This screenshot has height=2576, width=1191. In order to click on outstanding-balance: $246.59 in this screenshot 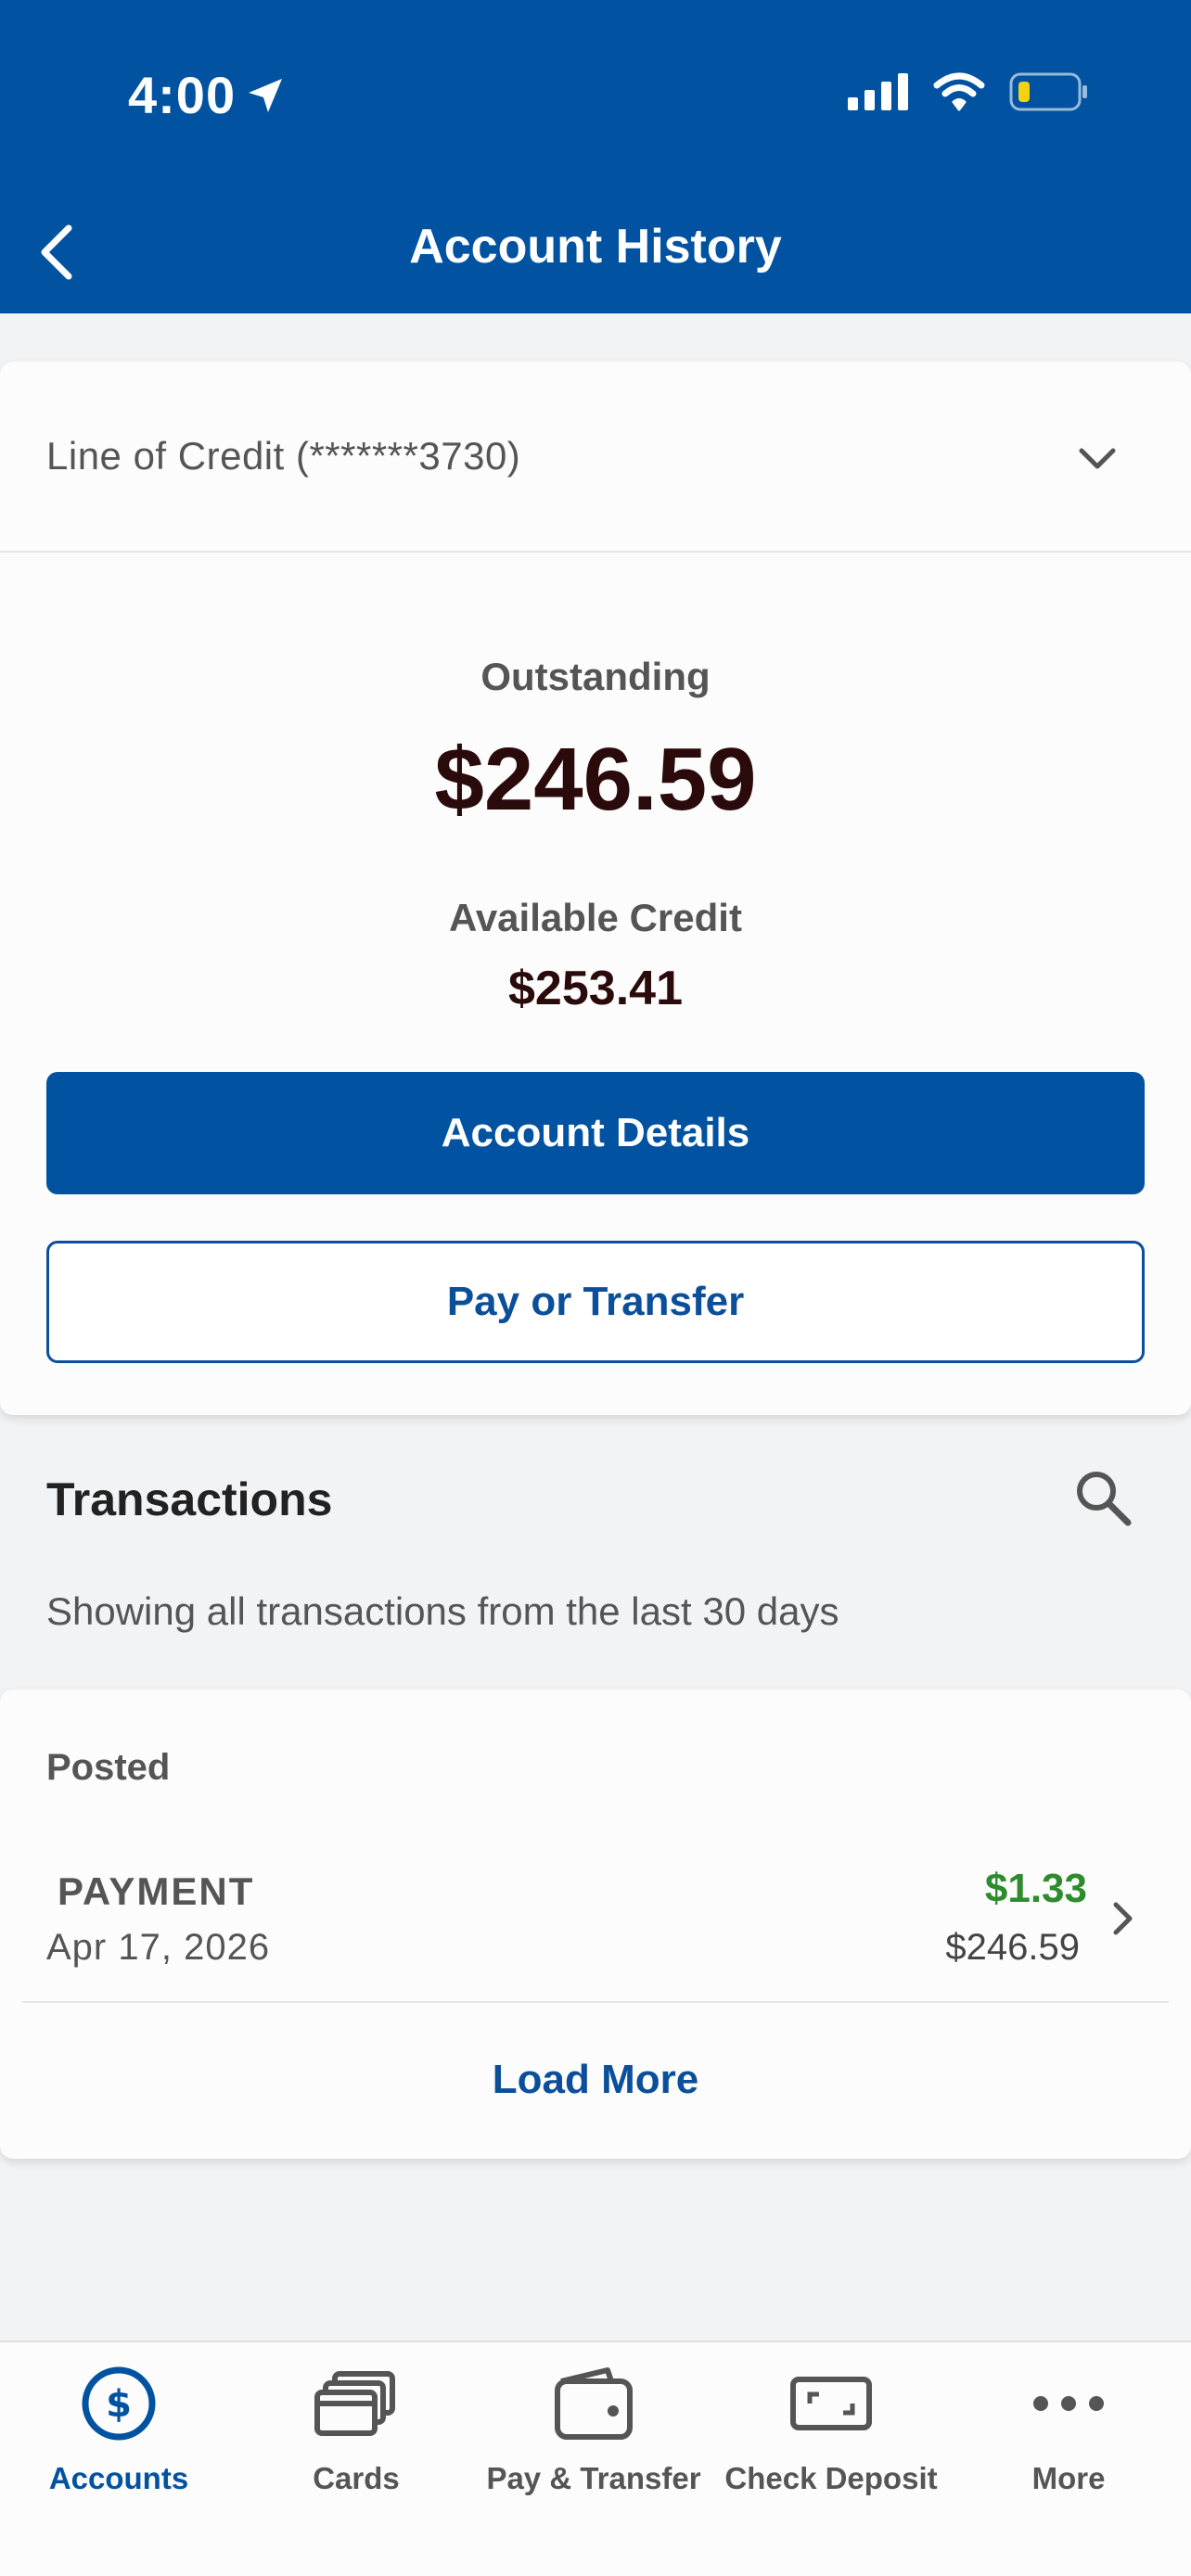, I will do `click(595, 779)`.